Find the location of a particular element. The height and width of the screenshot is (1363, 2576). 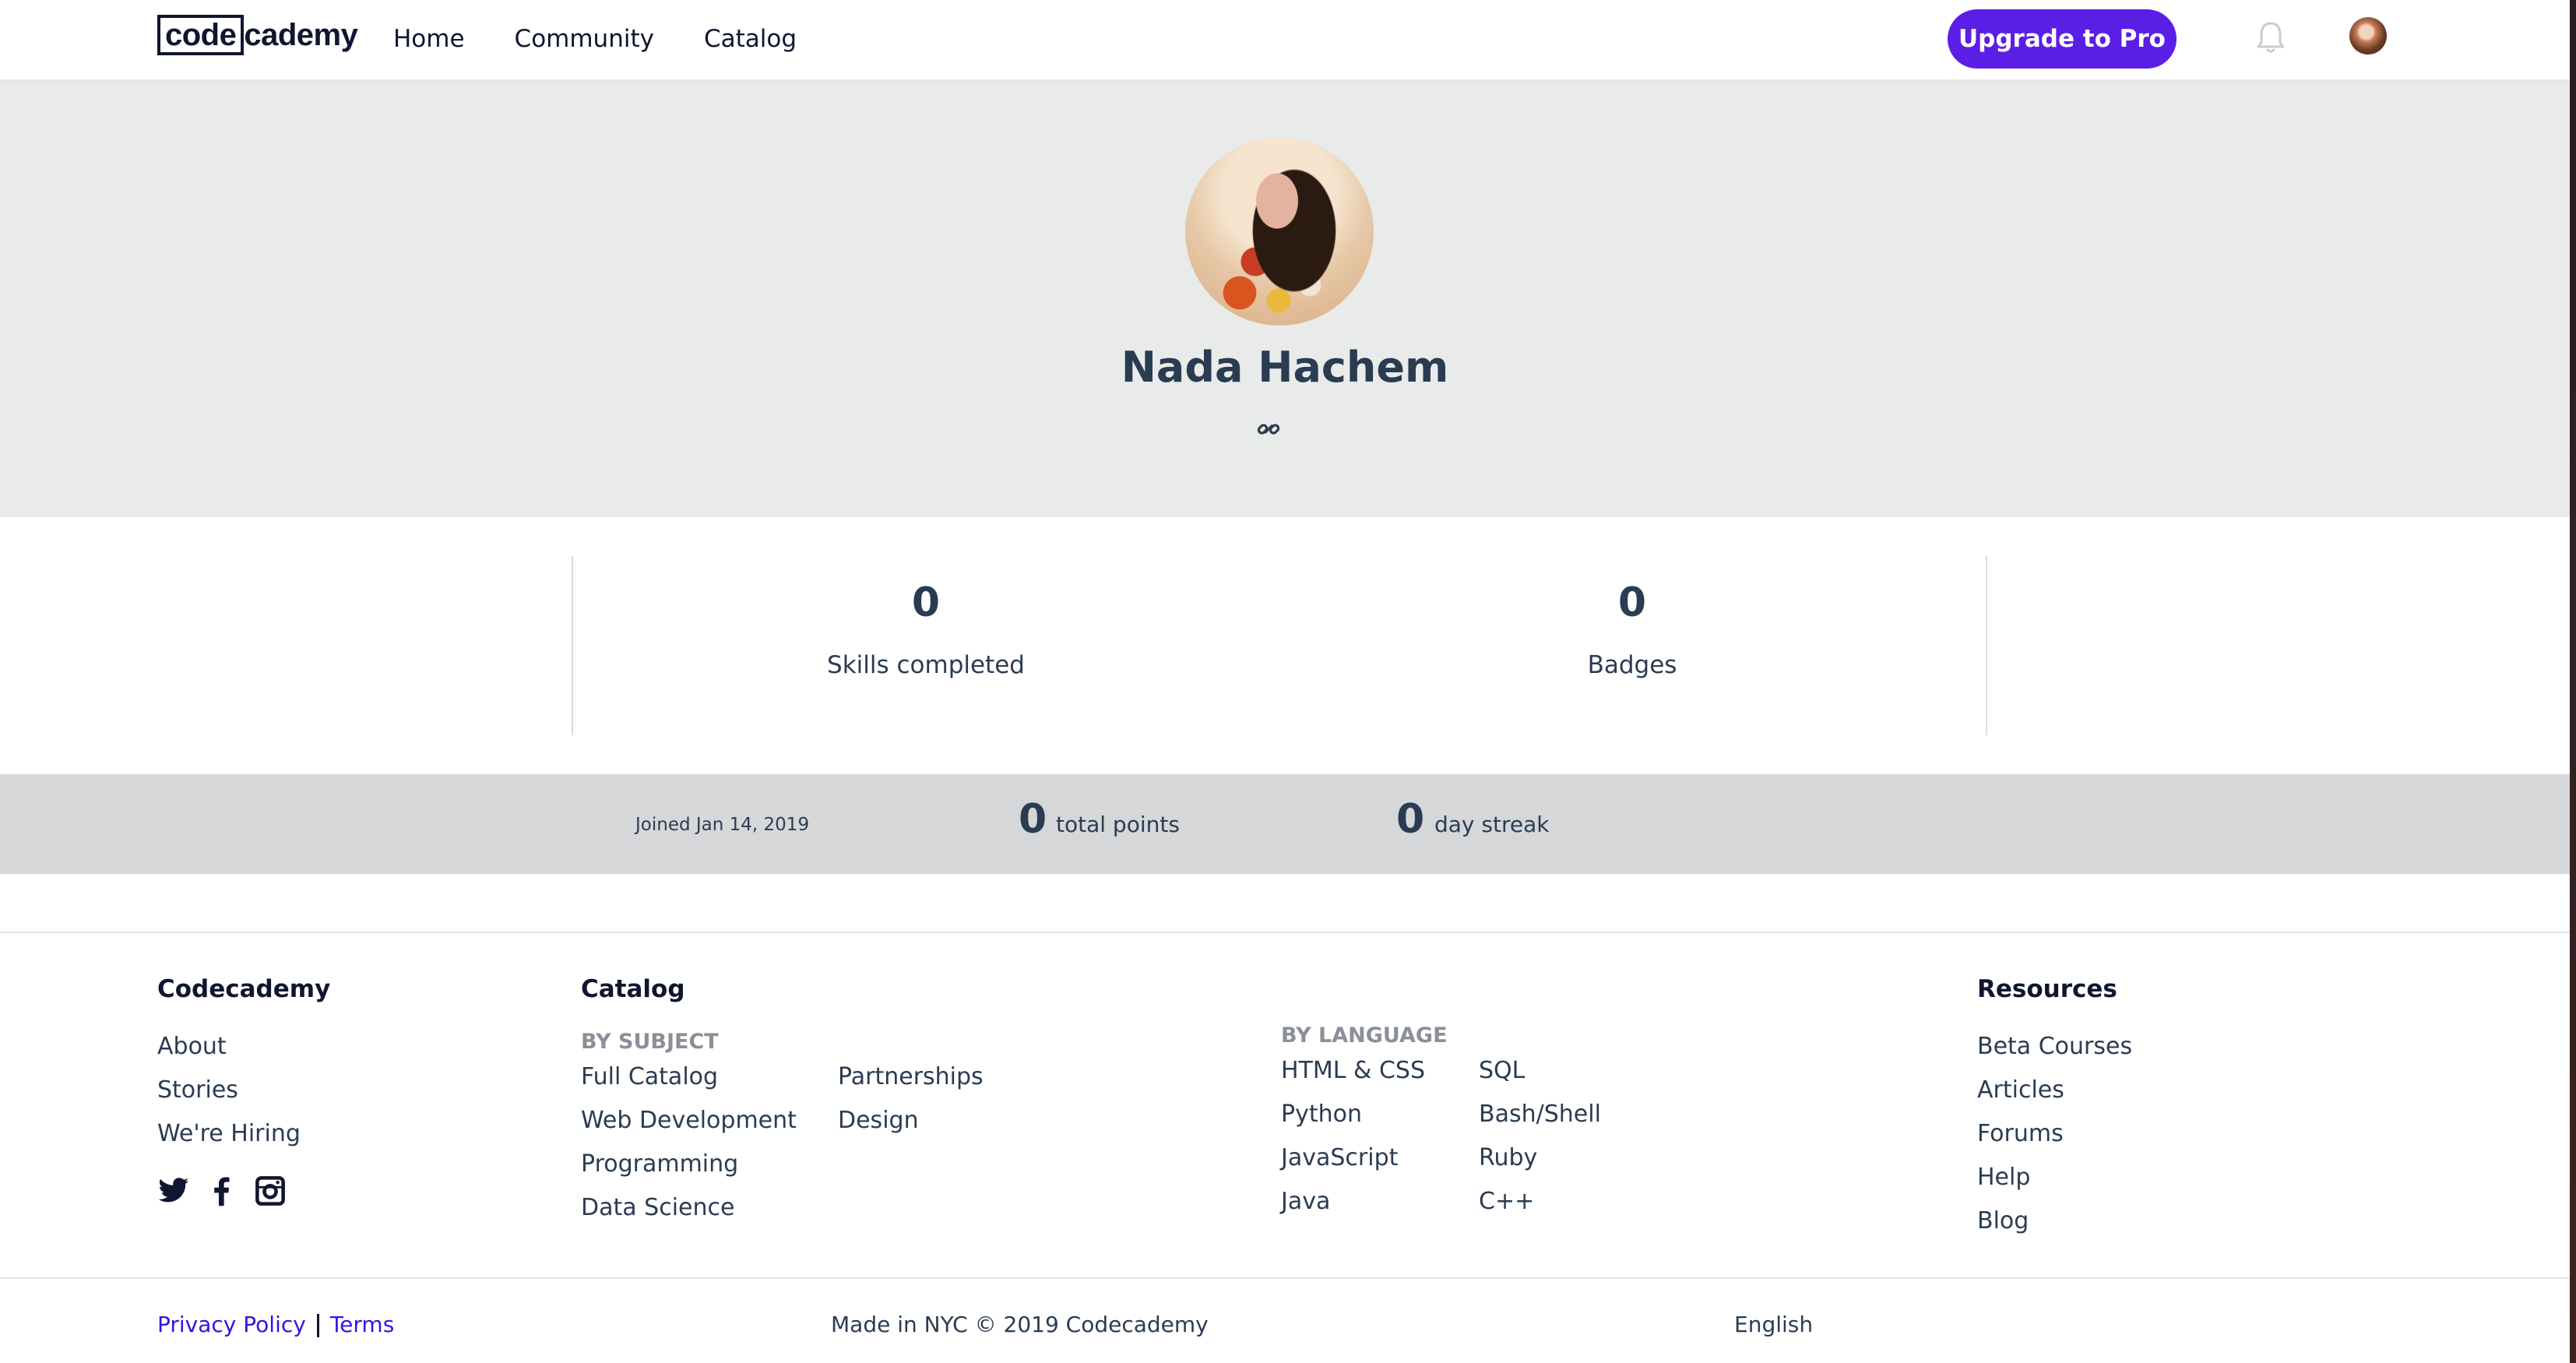

social-links is located at coordinates (222, 1191).